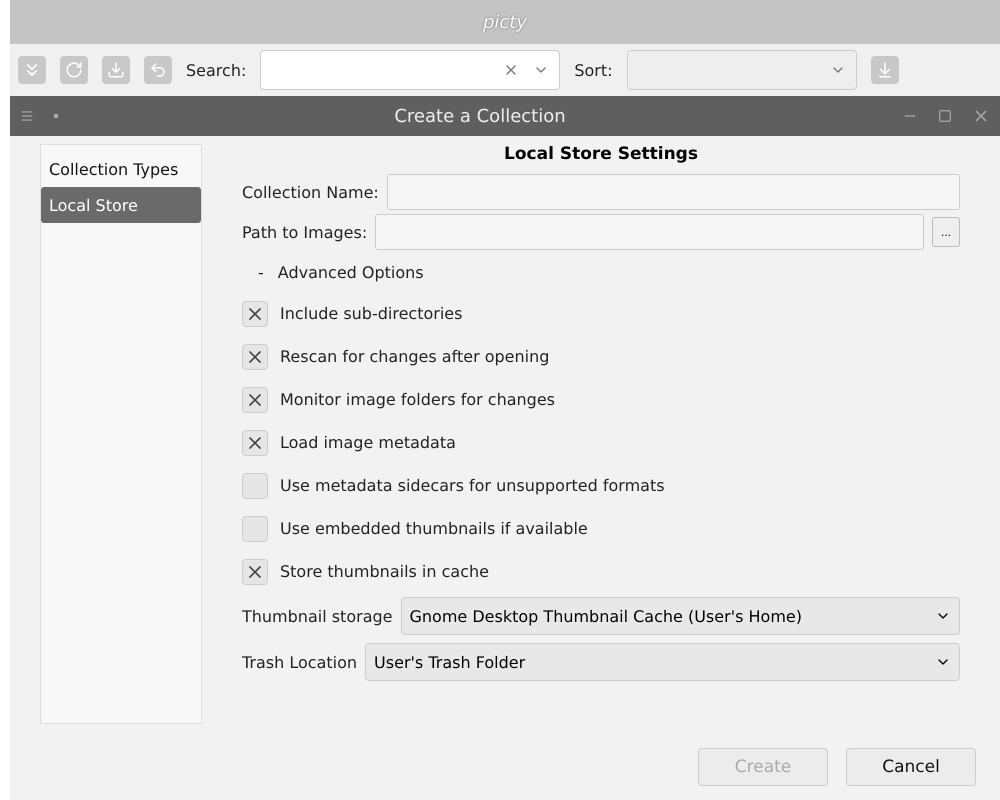  What do you see at coordinates (384, 571) in the screenshot?
I see `checkbox-label: Store thumbnails in cache` at bounding box center [384, 571].